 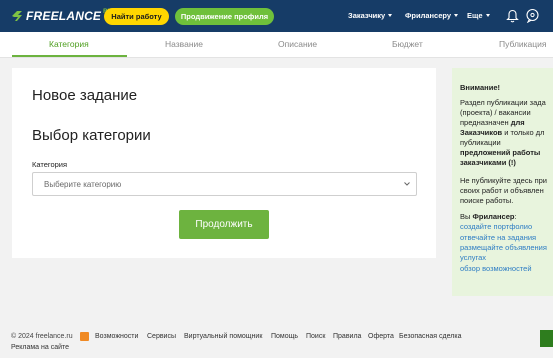 I want to click on logo-text: FREELANCE, so click(x=64, y=16).